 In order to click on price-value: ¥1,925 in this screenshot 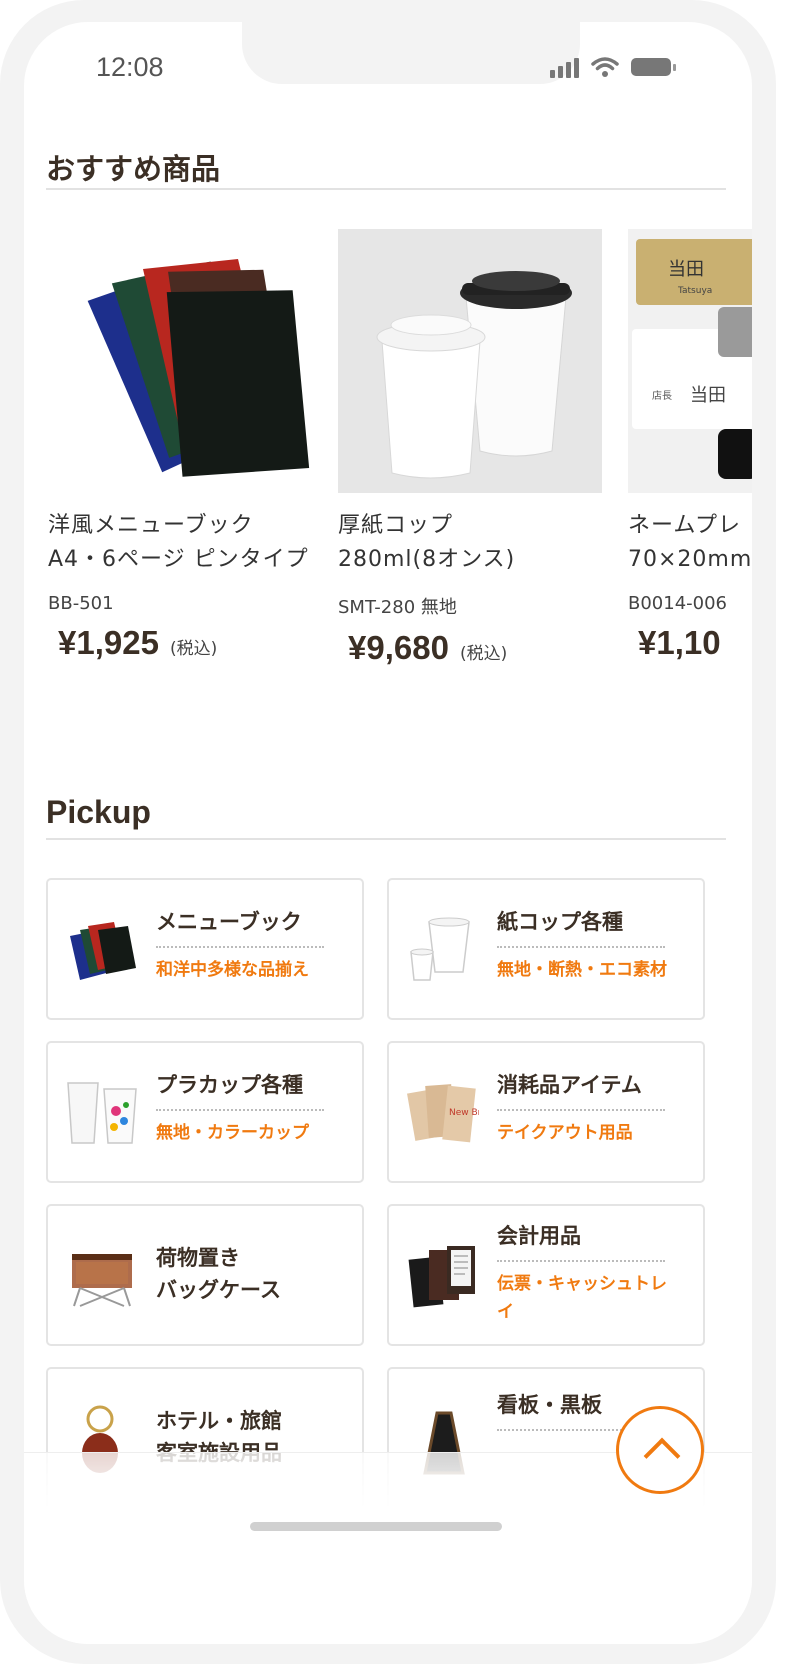, I will do `click(108, 642)`.